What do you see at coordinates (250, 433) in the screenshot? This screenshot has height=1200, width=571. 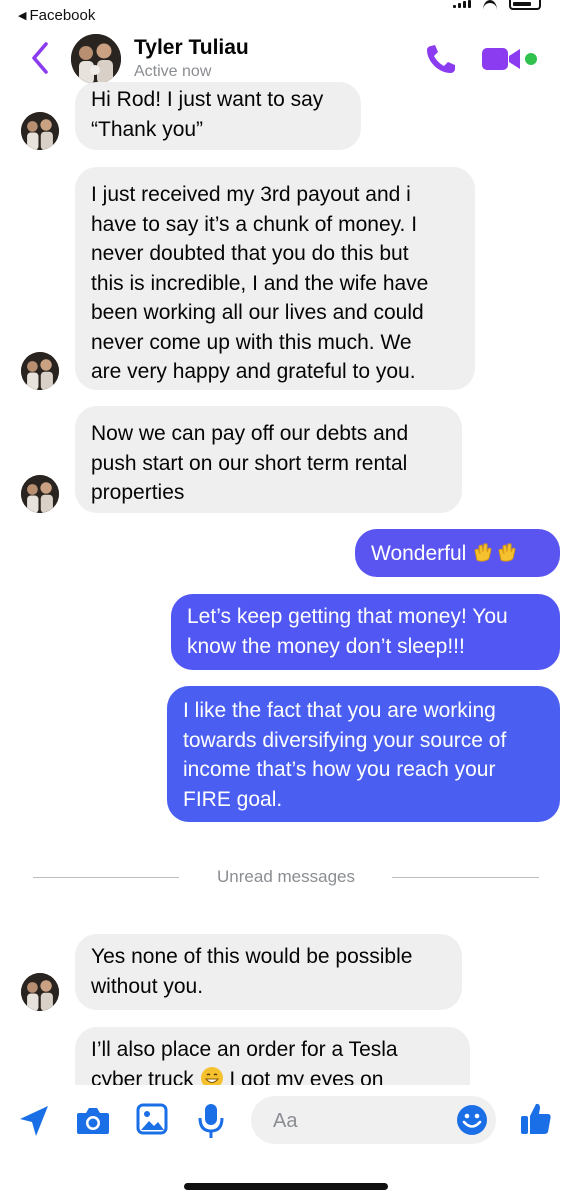 I see `message-line: Now we can pay off our debts and` at bounding box center [250, 433].